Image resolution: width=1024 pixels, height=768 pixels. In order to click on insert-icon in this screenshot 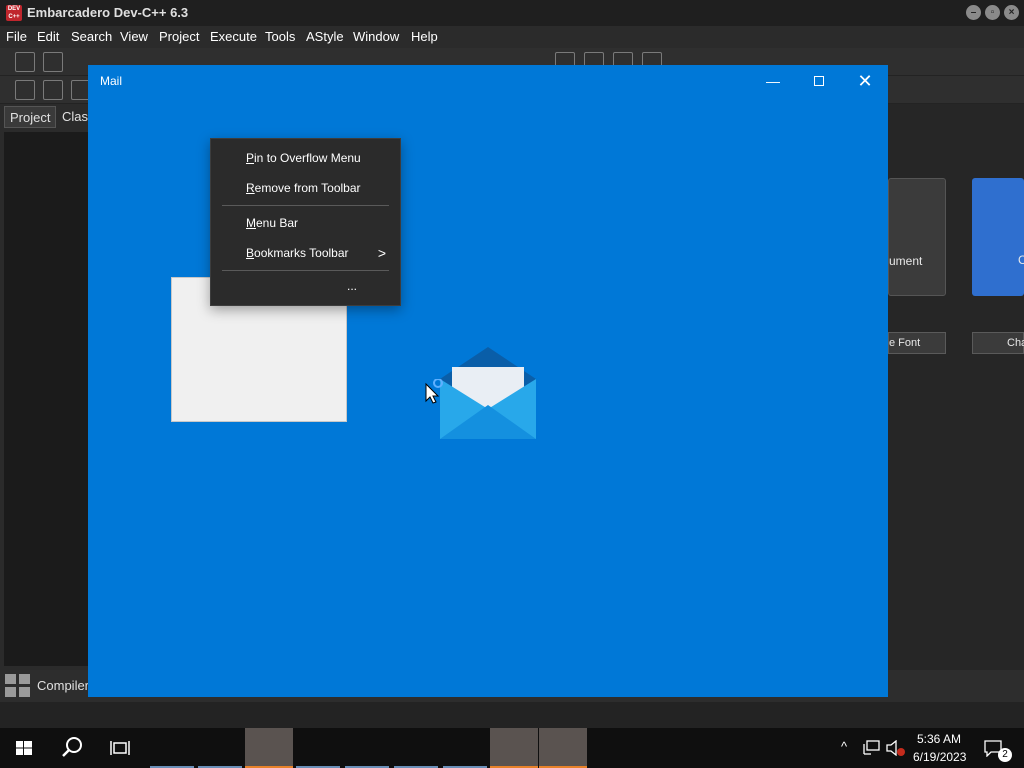, I will do `click(25, 90)`.